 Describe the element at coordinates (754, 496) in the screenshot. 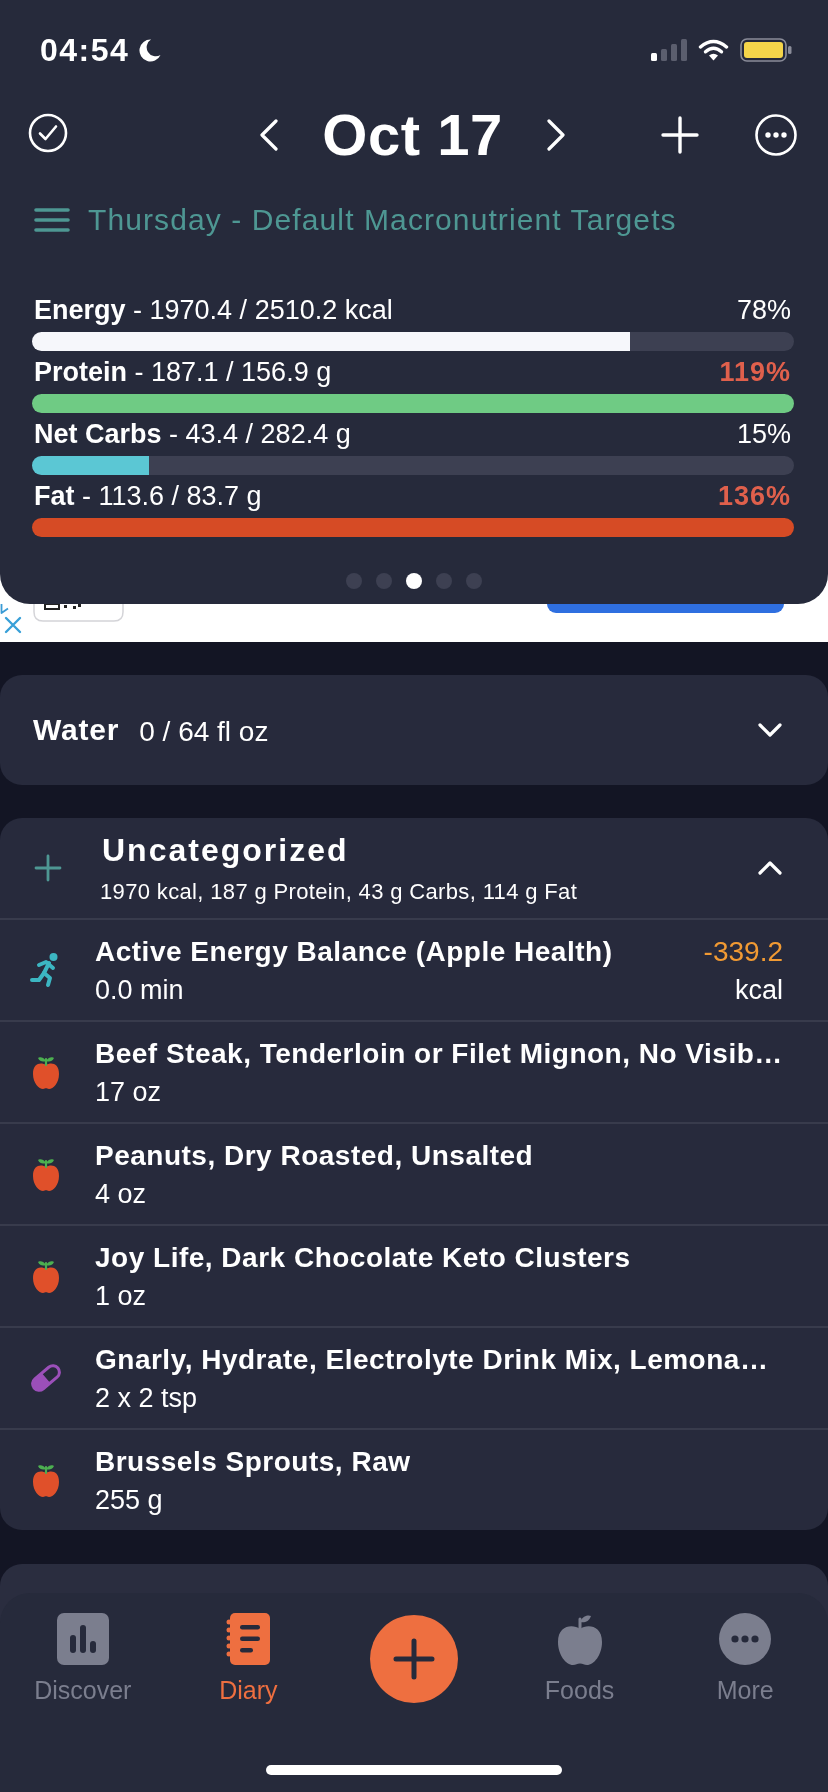

I see `macro-percent: 136%` at that location.